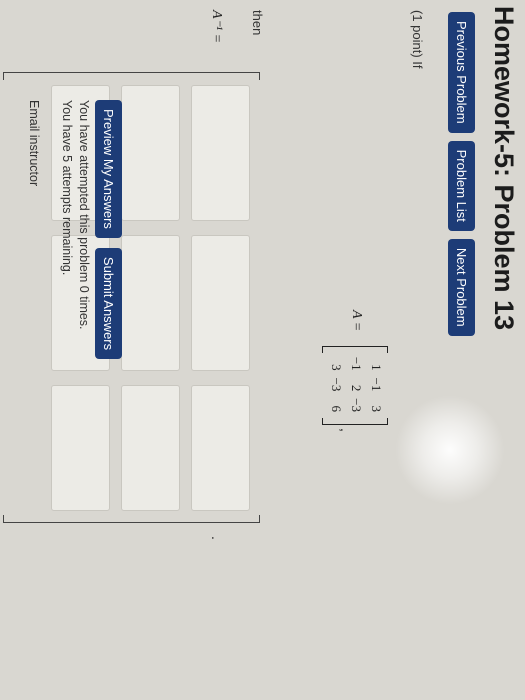 The width and height of the screenshot is (525, 700). What do you see at coordinates (108, 303) in the screenshot?
I see `submit-answers-button: Submit Answers` at bounding box center [108, 303].